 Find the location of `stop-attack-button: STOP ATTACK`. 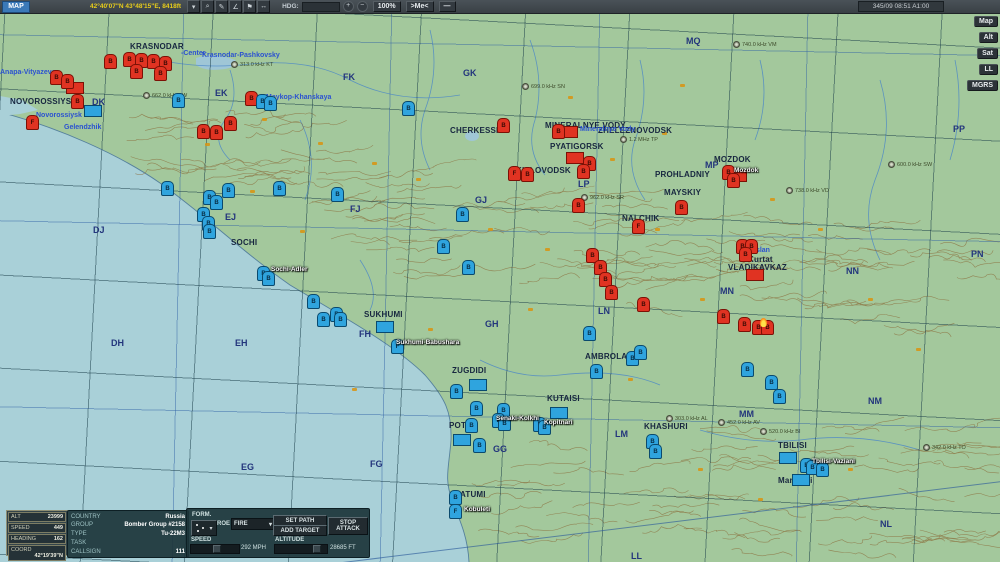

stop-attack-button: STOP ATTACK is located at coordinates (348, 526).